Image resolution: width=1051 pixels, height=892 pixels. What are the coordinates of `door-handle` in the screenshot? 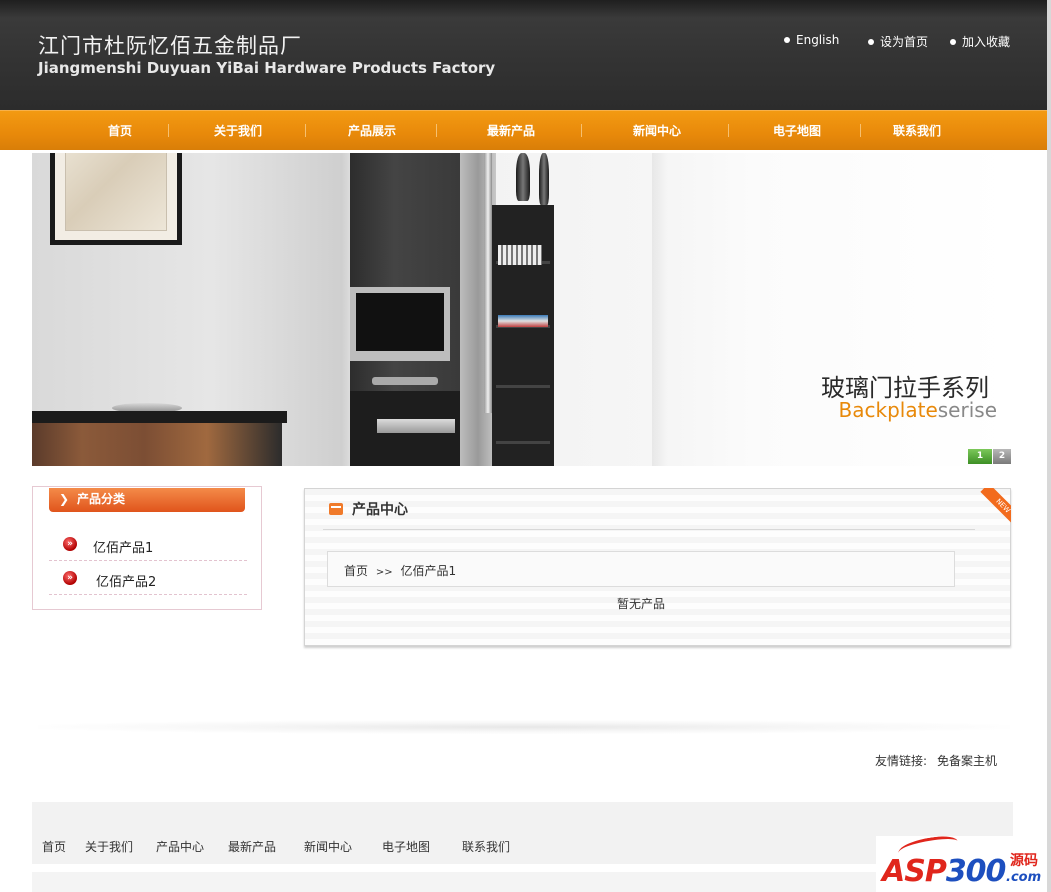 It's located at (488, 283).